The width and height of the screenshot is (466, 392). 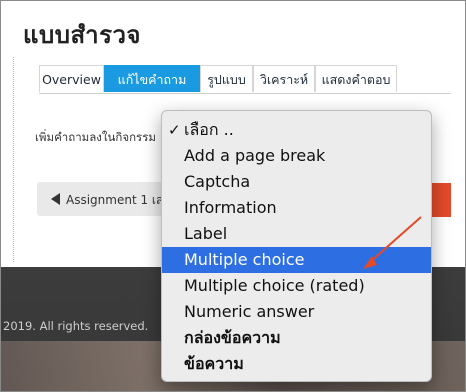 I want to click on tab-overview: Overview, so click(x=71, y=78).